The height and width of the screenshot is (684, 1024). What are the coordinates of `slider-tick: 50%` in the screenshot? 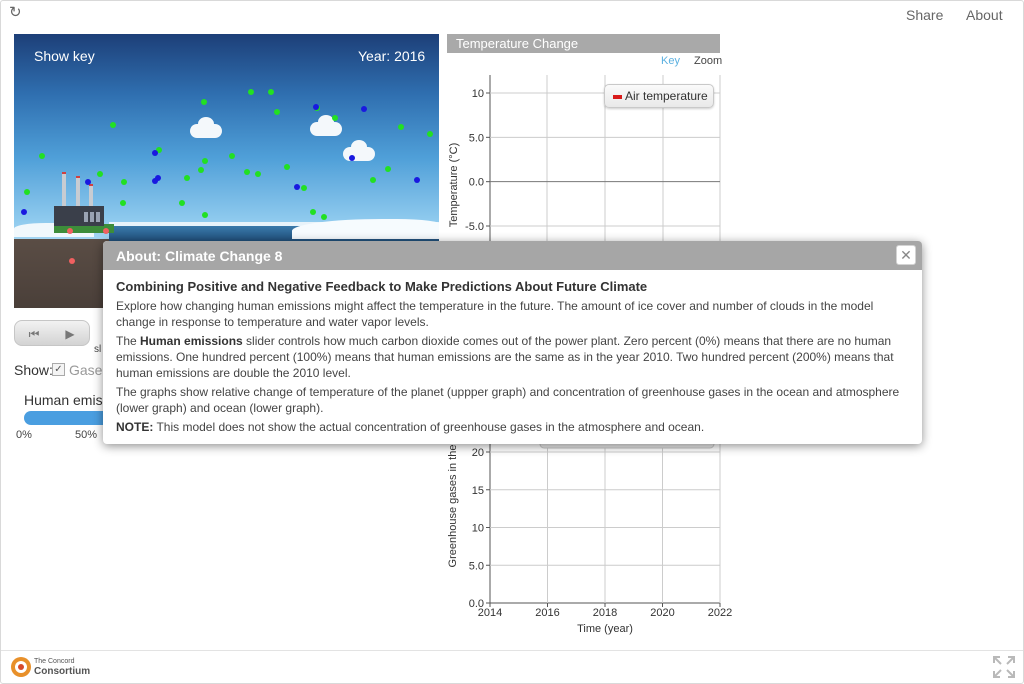 It's located at (86, 435).